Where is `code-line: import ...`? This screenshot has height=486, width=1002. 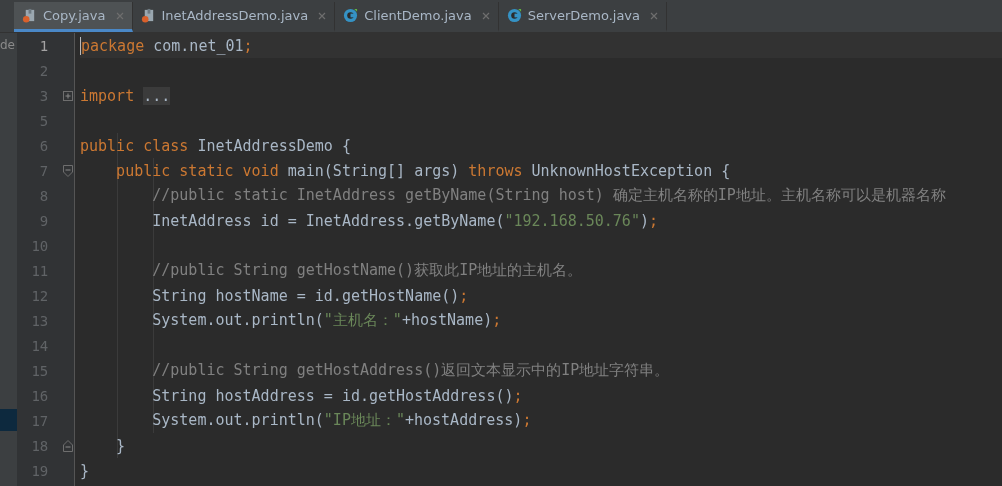 code-line: import ... is located at coordinates (125, 95).